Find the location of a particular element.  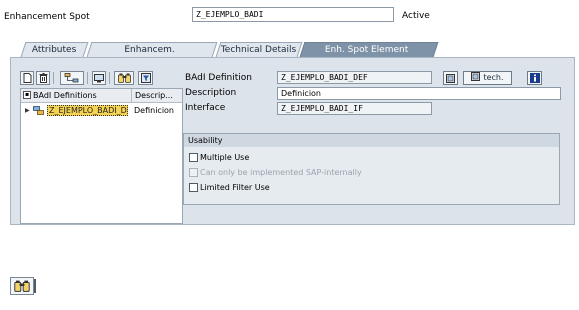

description-label: Description is located at coordinates (211, 93).